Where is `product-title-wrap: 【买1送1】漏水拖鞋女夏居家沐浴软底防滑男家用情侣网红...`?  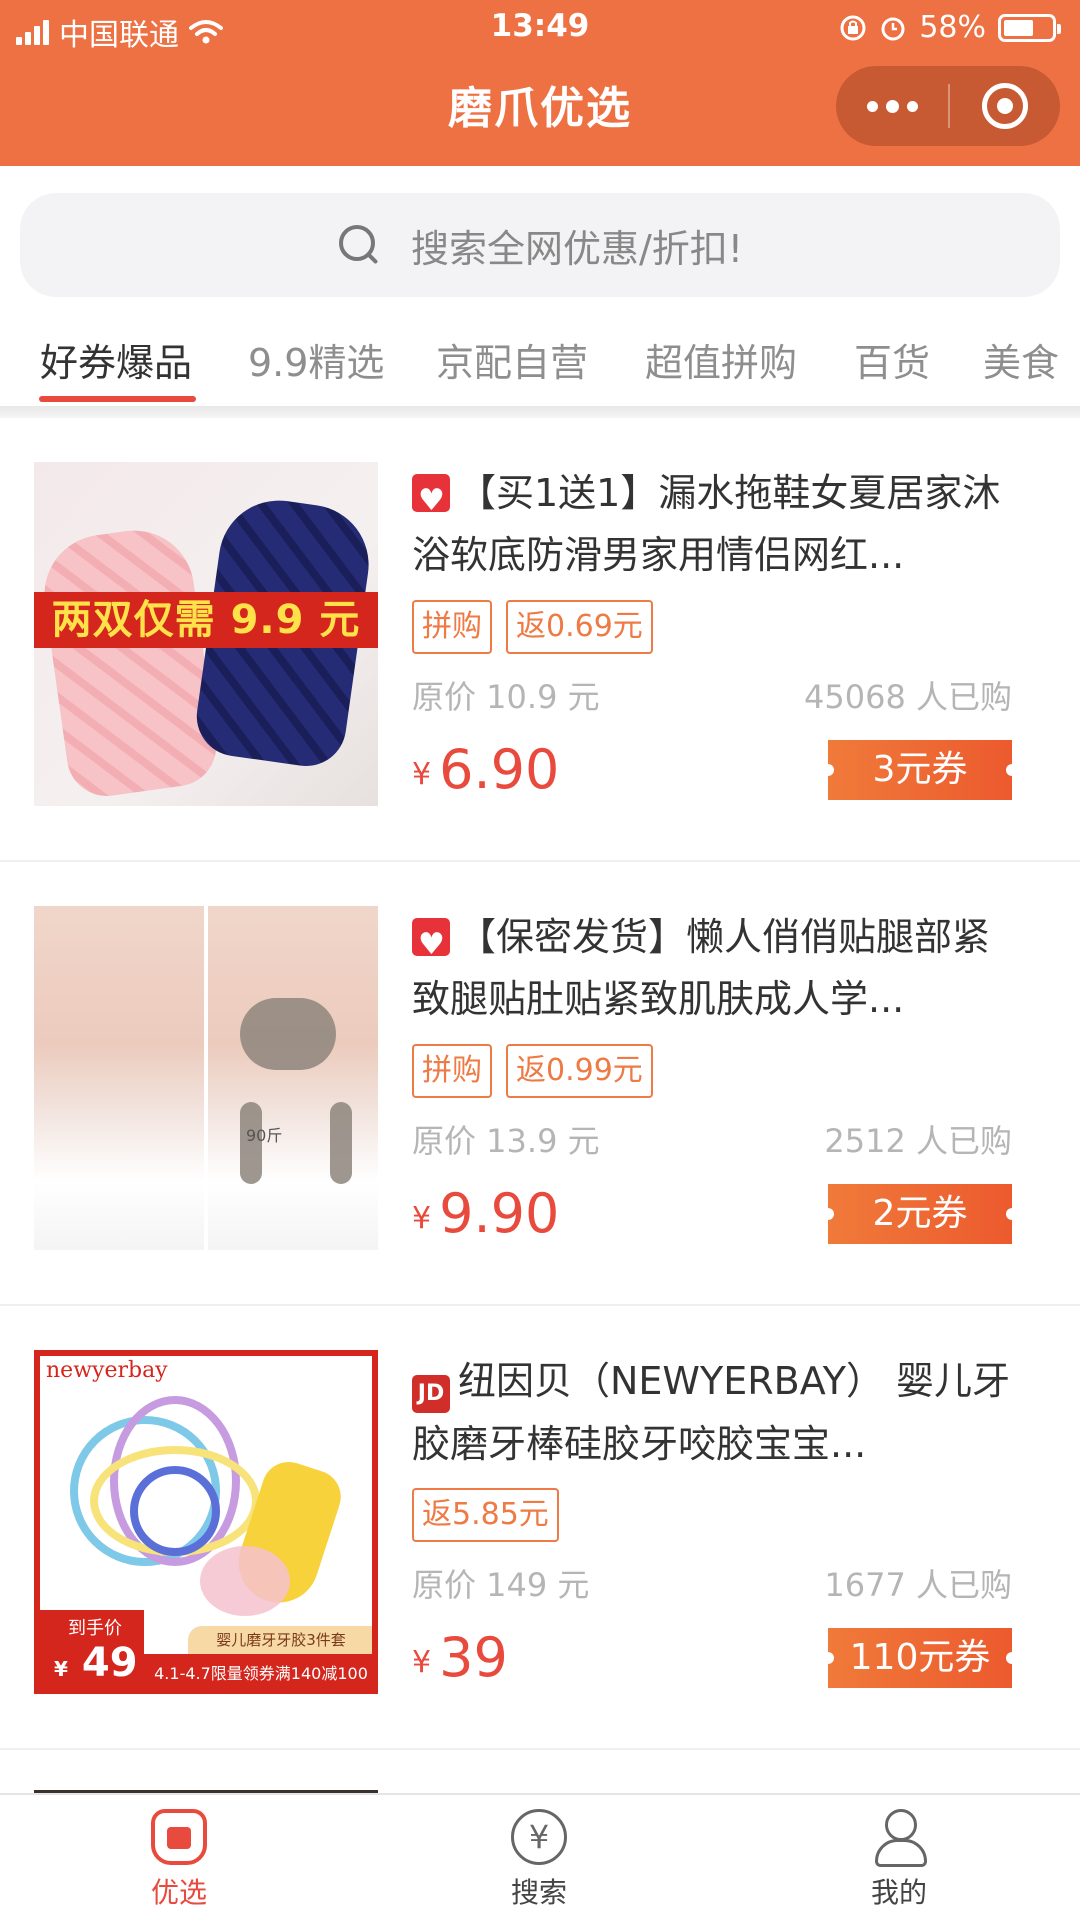 product-title-wrap: 【买1送1】漏水拖鞋女夏居家沐浴软底防滑男家用情侣网红... is located at coordinates (712, 524).